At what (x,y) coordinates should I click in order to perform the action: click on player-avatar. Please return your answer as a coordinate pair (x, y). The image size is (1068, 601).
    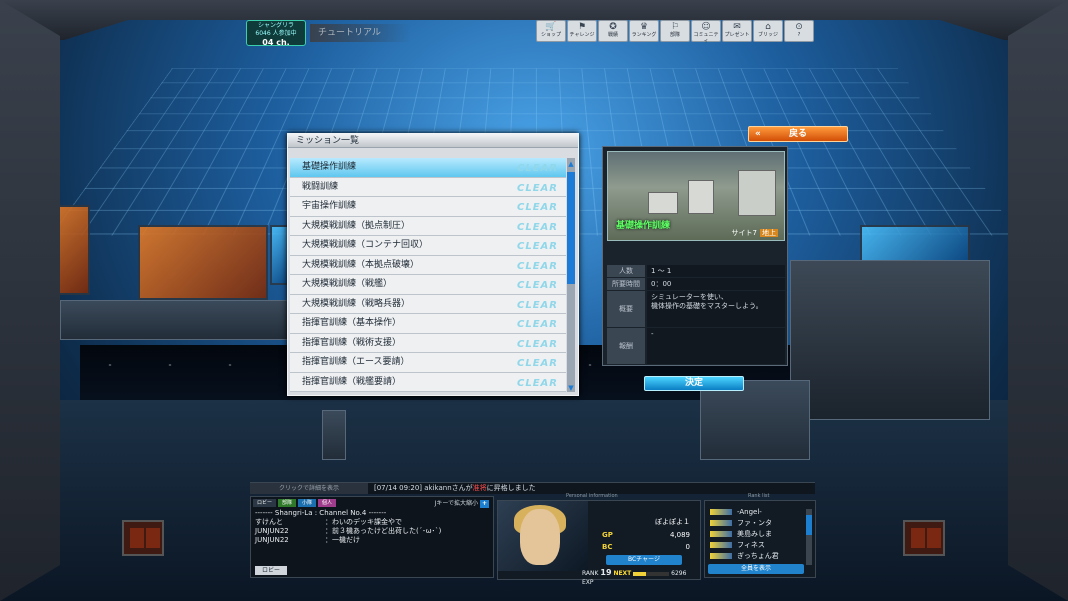
    Looking at the image, I should click on (543, 536).